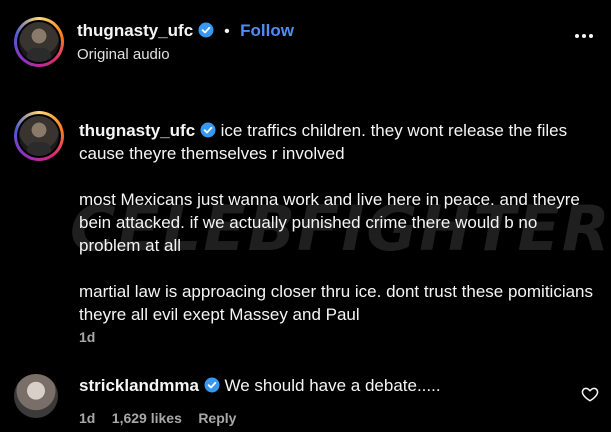 The image size is (611, 432). Describe the element at coordinates (217, 418) in the screenshot. I see `reply-button: Reply` at that location.